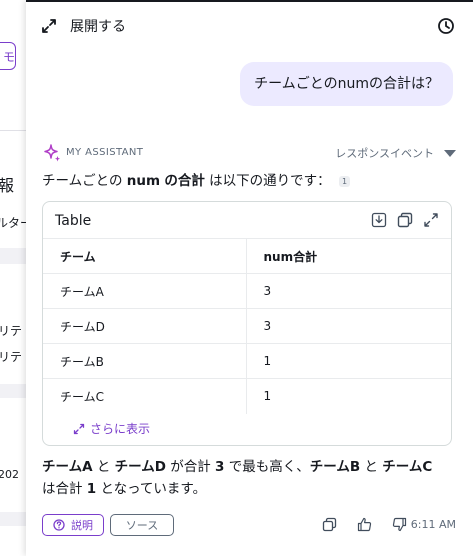 The height and width of the screenshot is (556, 473). Describe the element at coordinates (364, 524) in the screenshot. I see `thumbs-up-icon` at that location.